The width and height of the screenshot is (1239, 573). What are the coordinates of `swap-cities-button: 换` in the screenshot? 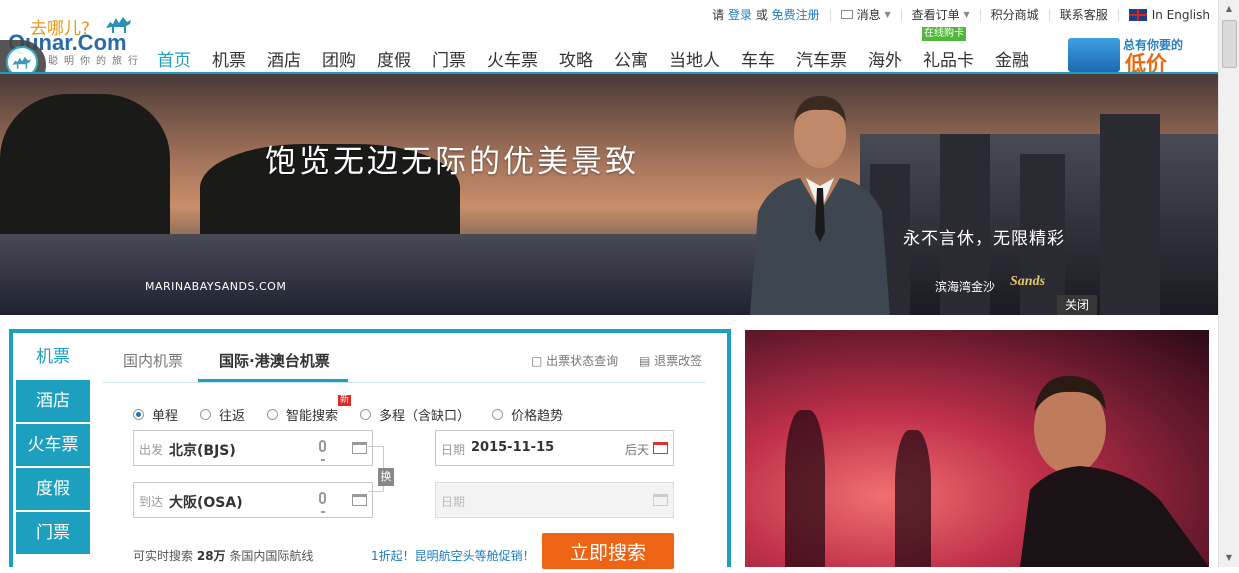 It's located at (386, 477).